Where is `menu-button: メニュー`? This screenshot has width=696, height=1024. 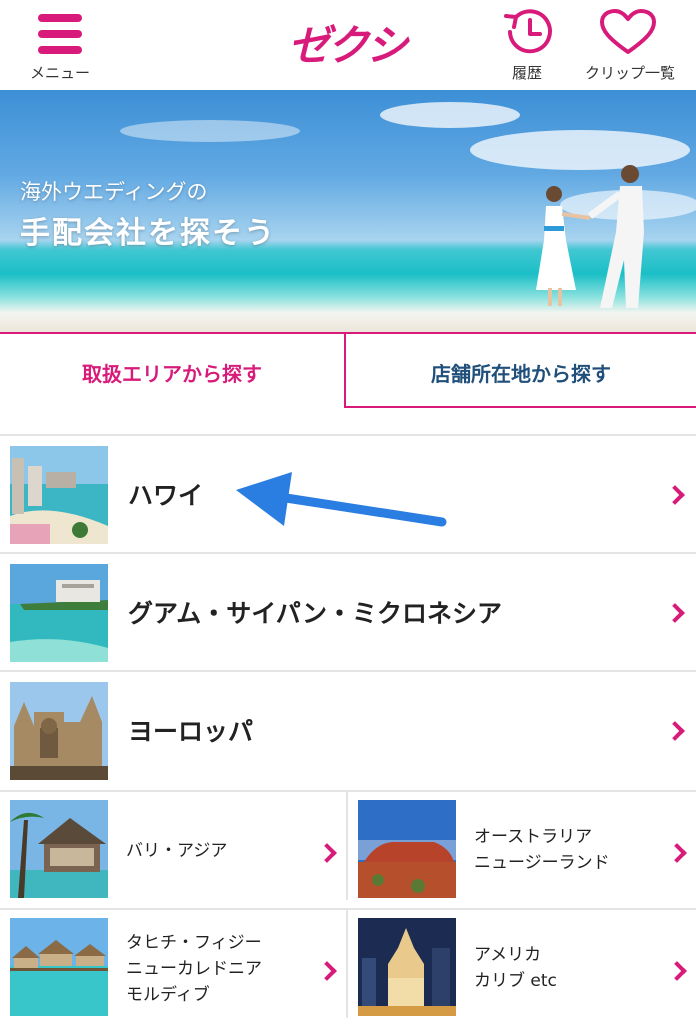 menu-button: メニュー is located at coordinates (62, 46).